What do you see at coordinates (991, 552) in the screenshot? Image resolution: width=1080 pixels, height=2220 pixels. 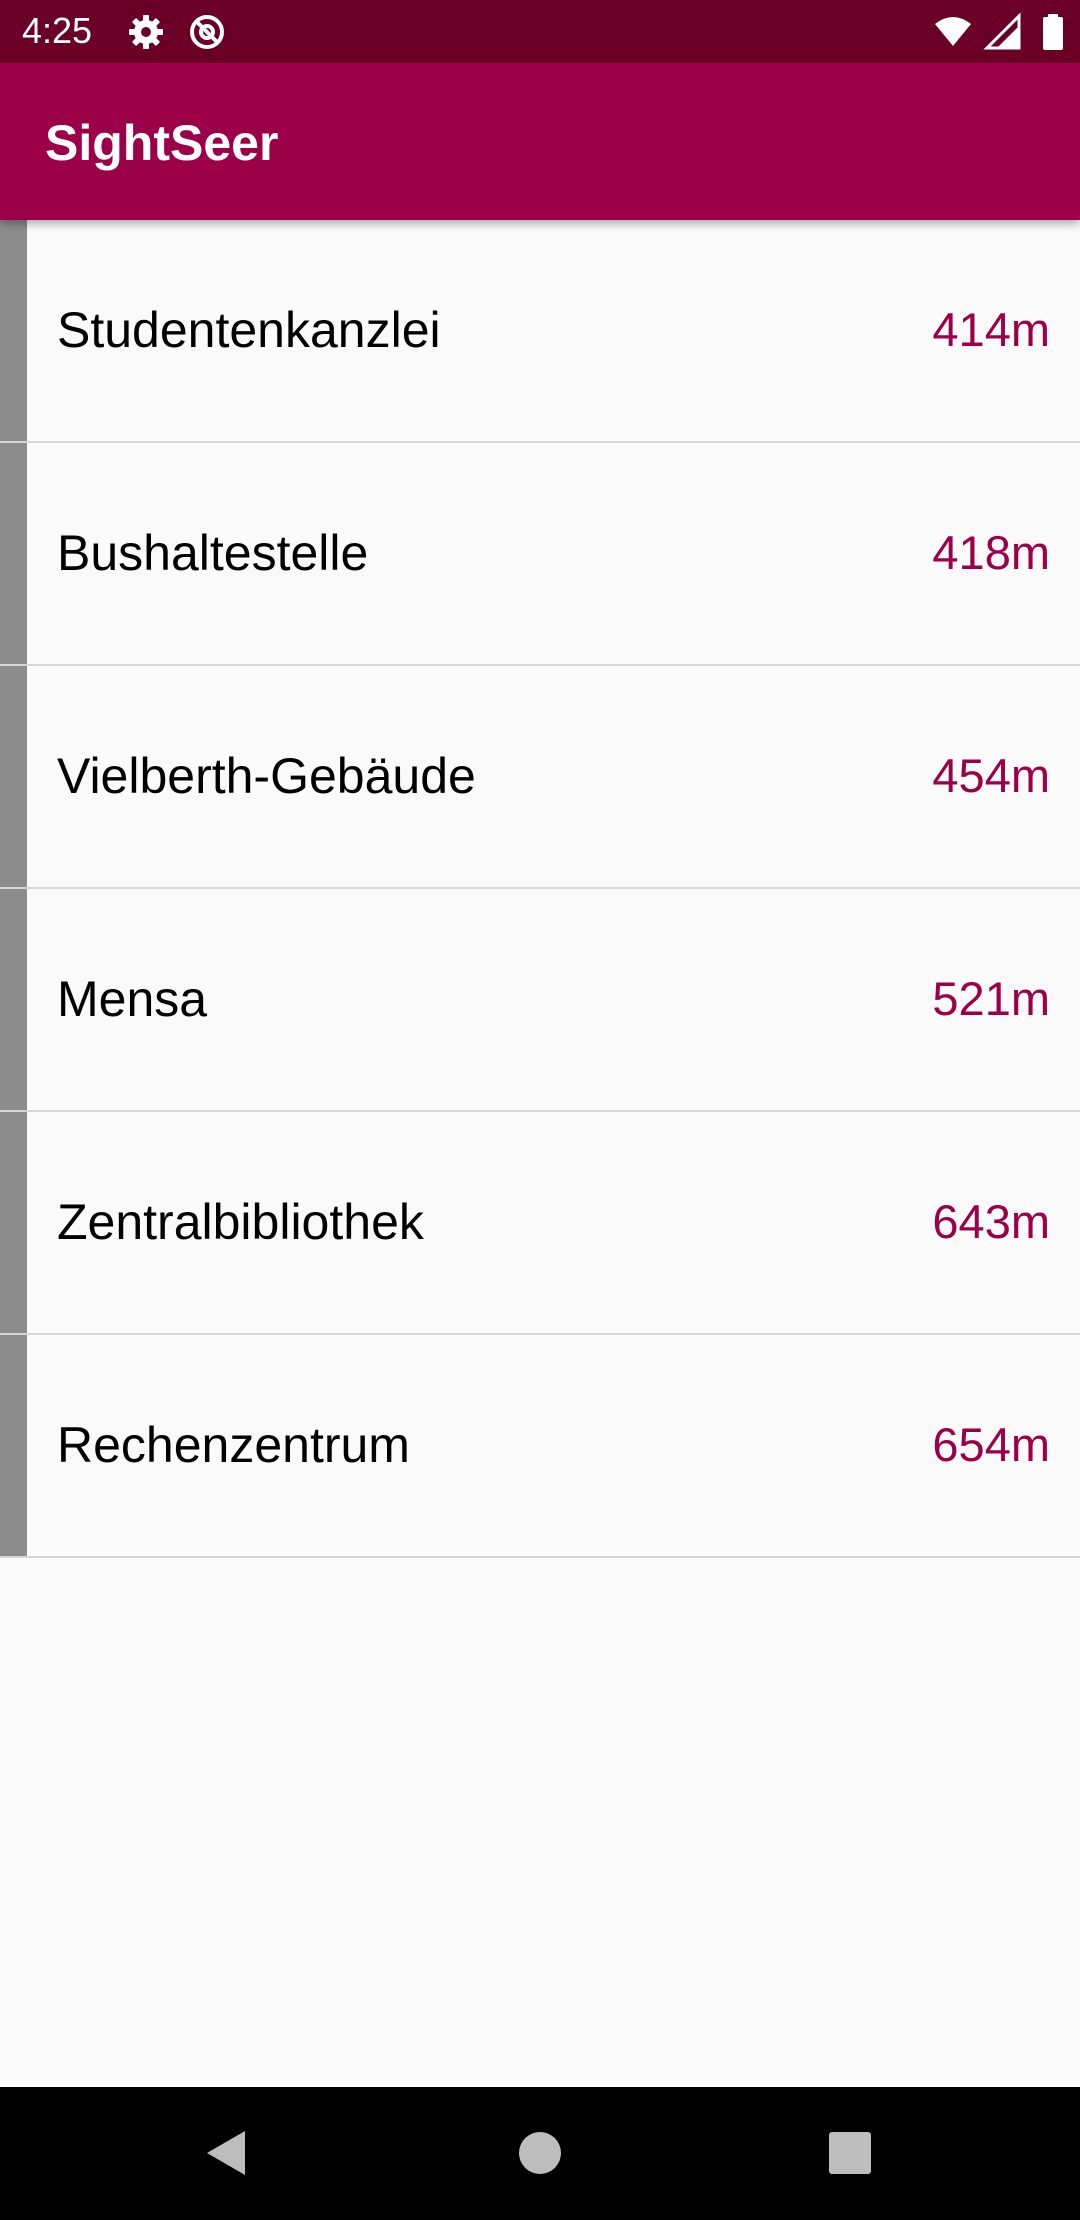 I see `item-distance: 418m` at bounding box center [991, 552].